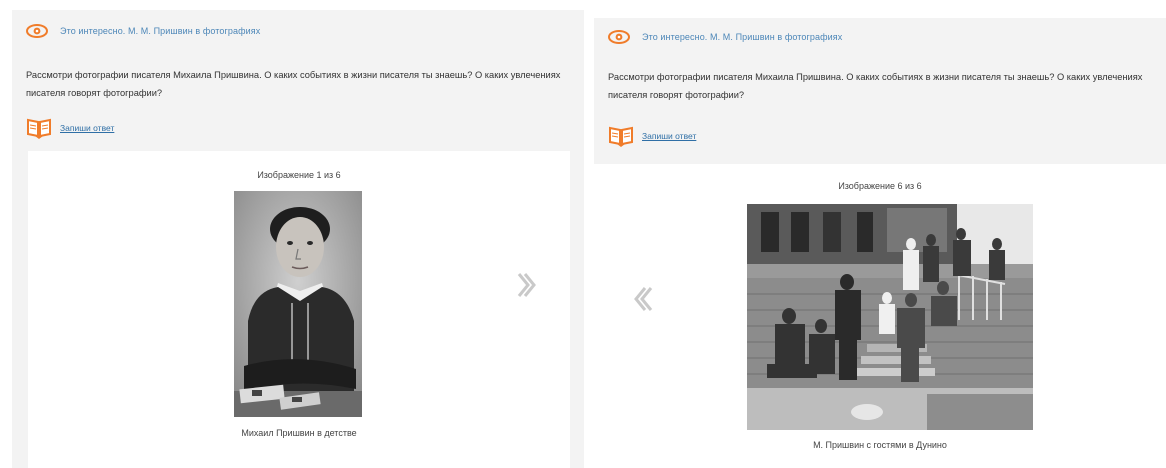 This screenshot has width=1166, height=468. What do you see at coordinates (880, 445) in the screenshot?
I see `slide-caption: М. Пришвин с гостями в Дунино` at bounding box center [880, 445].